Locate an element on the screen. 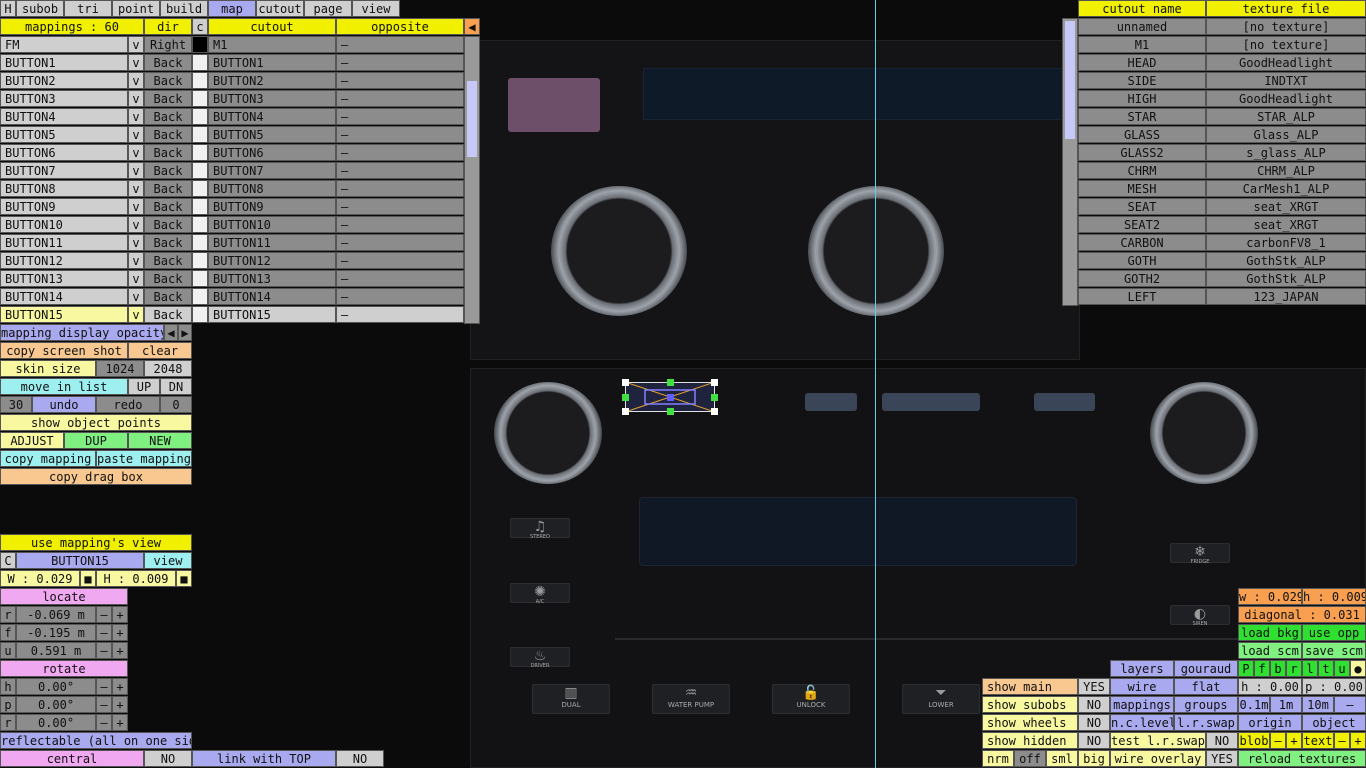 The image size is (1366, 768). cutout-row-name: CHRM is located at coordinates (1142, 170).